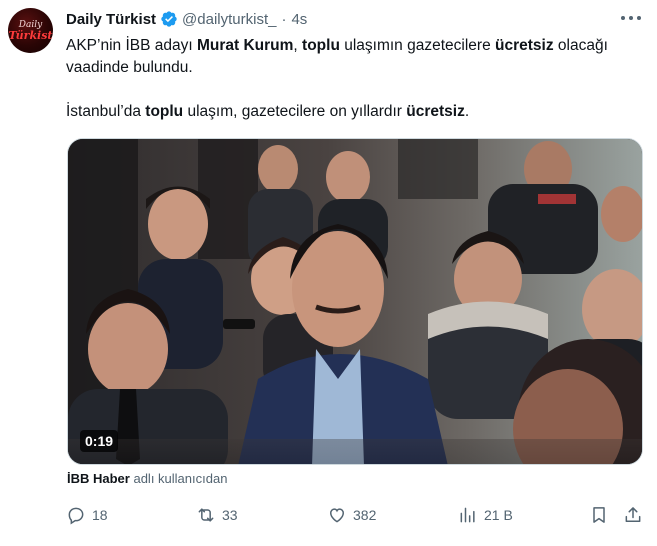 Image resolution: width=657 pixels, height=546 pixels. I want to click on text-run: İstanbul’da, so click(106, 111).